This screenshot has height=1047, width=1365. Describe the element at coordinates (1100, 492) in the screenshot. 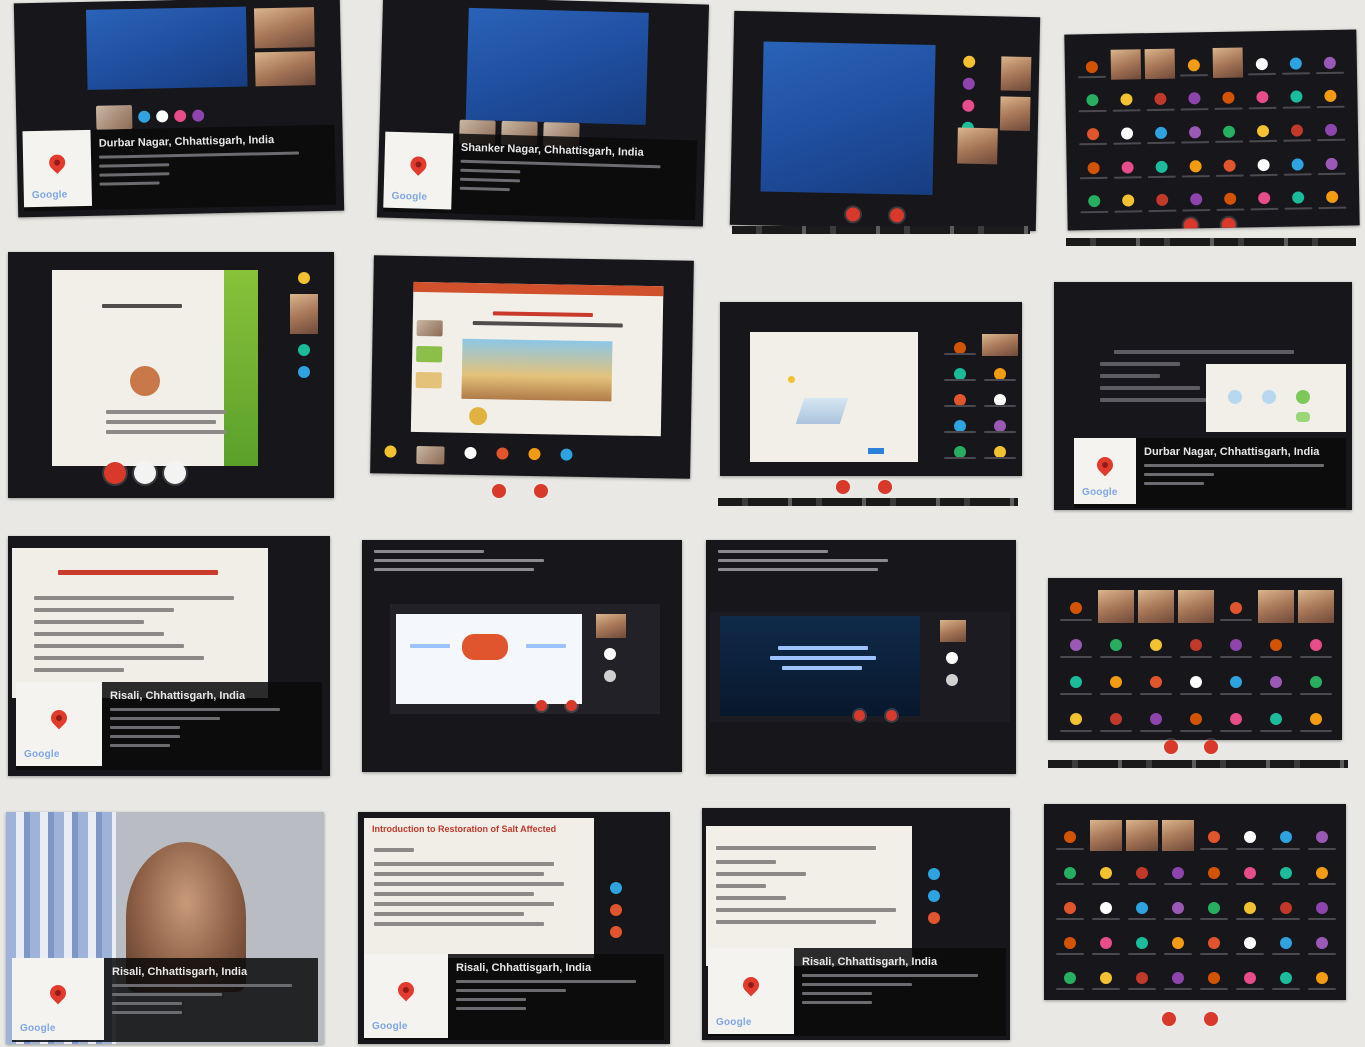

I see `map-brand: Google` at that location.